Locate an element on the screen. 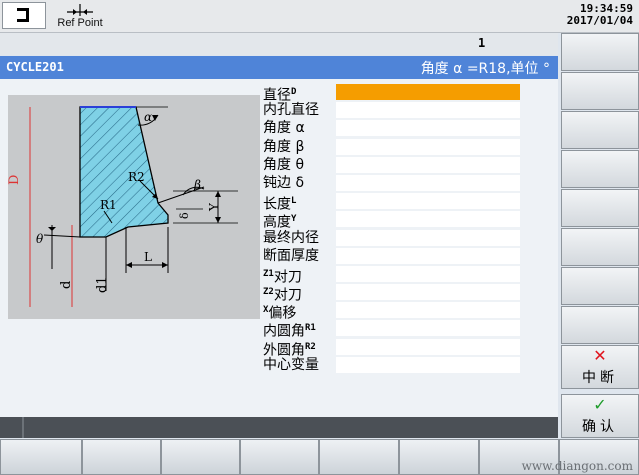 The height and width of the screenshot is (475, 639). parameter-row: X偏移 is located at coordinates (393, 311).